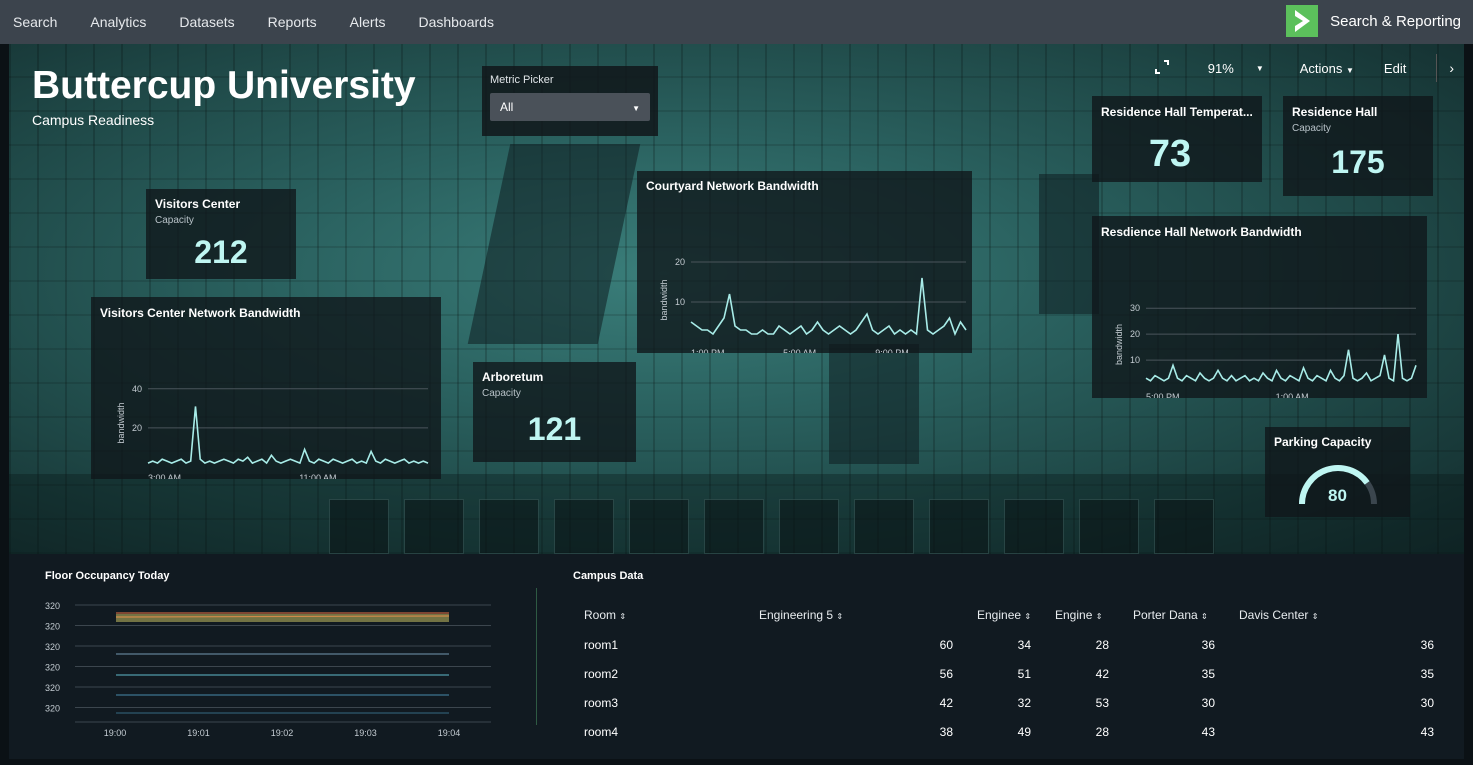 This screenshot has width=1473, height=765. What do you see at coordinates (1162, 68) in the screenshot?
I see `fullscreen-icon` at bounding box center [1162, 68].